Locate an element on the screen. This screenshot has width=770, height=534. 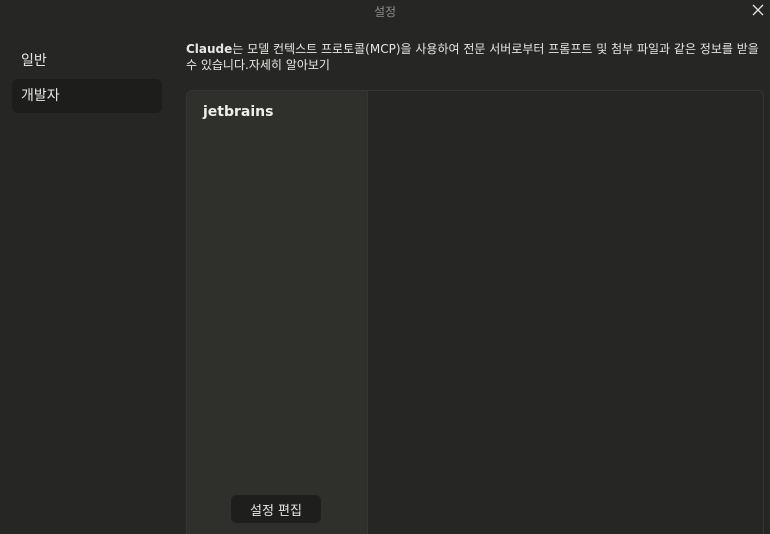
close-icon is located at coordinates (758, 10).